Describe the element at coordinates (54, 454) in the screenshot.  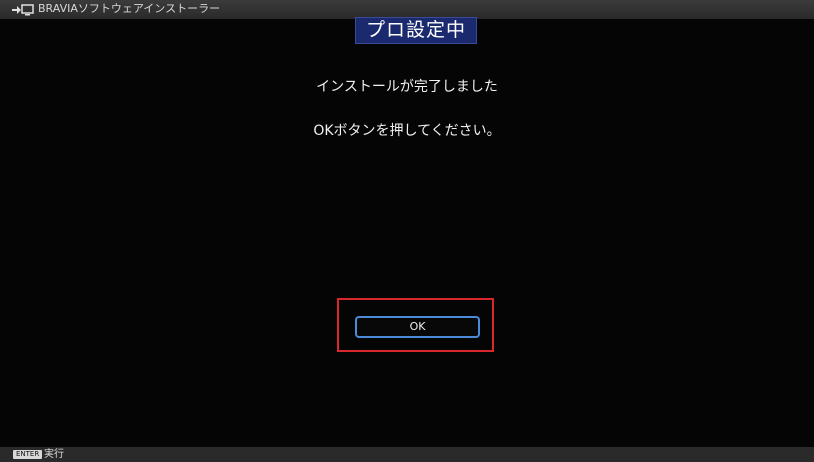
I see `execute-label: 実行` at that location.